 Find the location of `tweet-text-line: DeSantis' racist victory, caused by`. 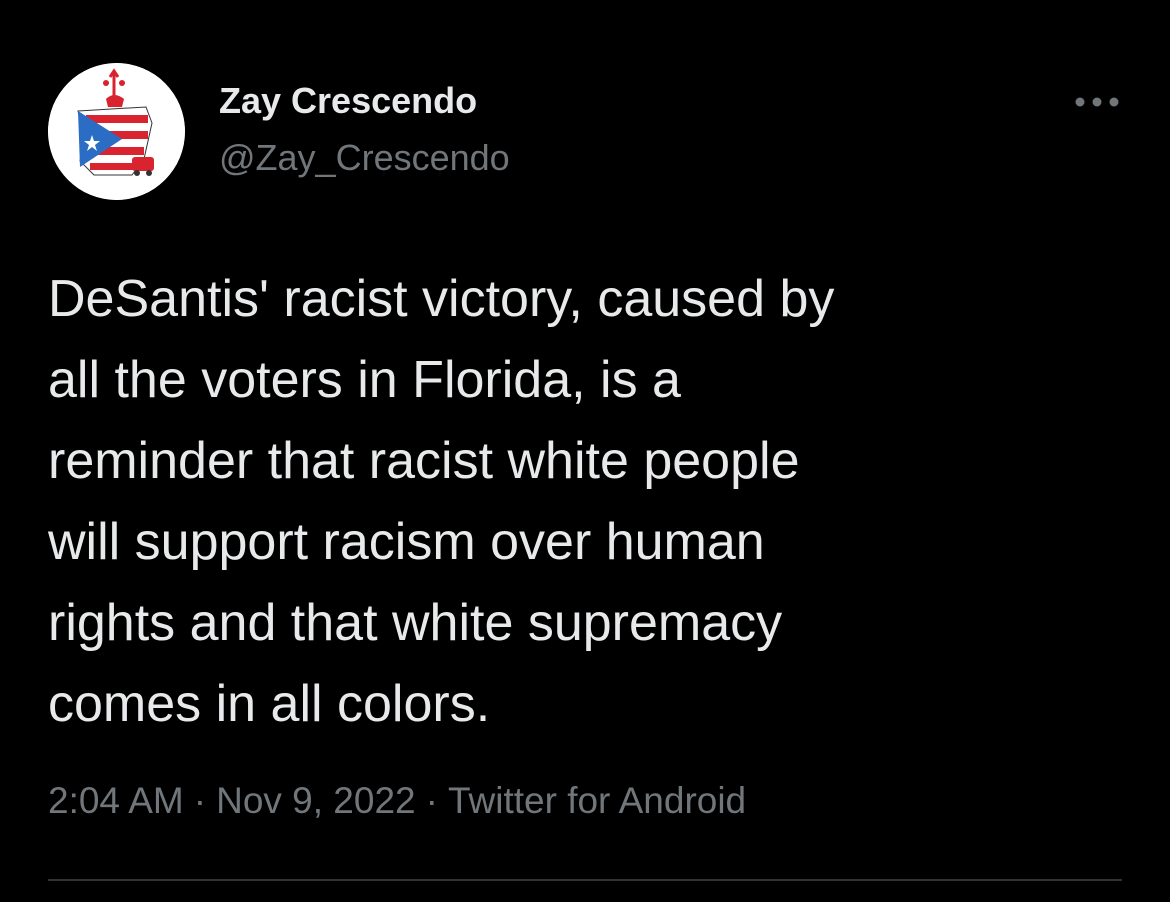

tweet-text-line: DeSantis' racist victory, caused by is located at coordinates (441, 299).